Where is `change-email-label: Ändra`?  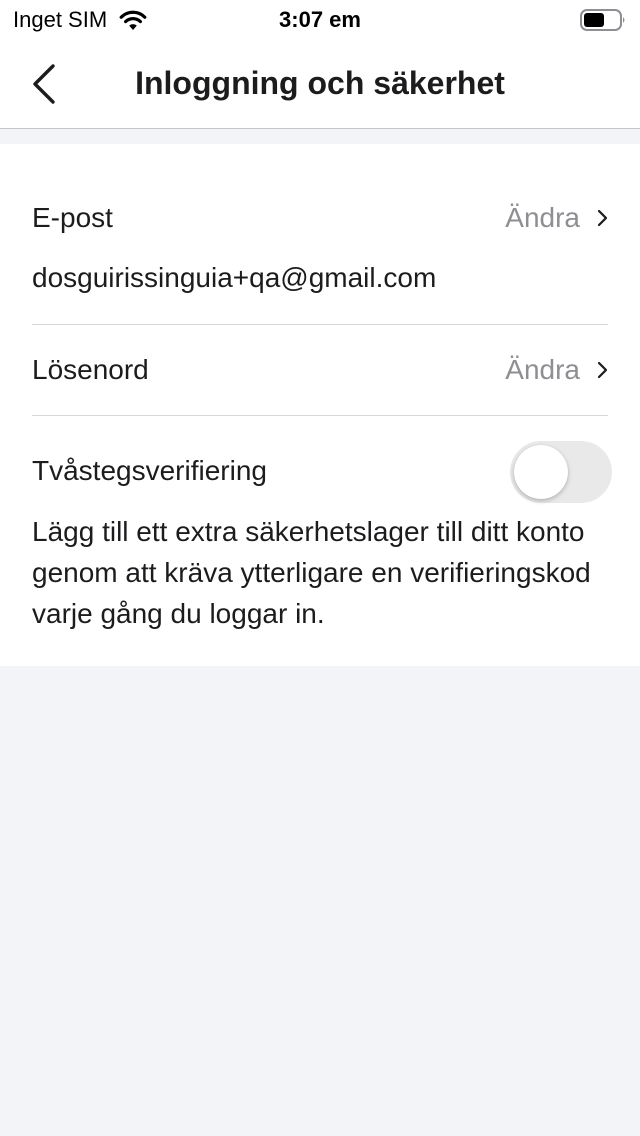 change-email-label: Ändra is located at coordinates (542, 217).